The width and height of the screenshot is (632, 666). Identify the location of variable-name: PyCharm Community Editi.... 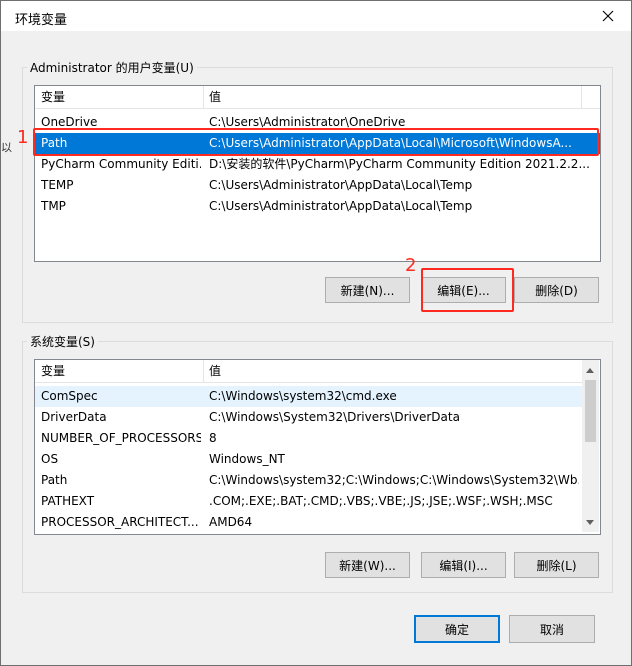
(121, 164).